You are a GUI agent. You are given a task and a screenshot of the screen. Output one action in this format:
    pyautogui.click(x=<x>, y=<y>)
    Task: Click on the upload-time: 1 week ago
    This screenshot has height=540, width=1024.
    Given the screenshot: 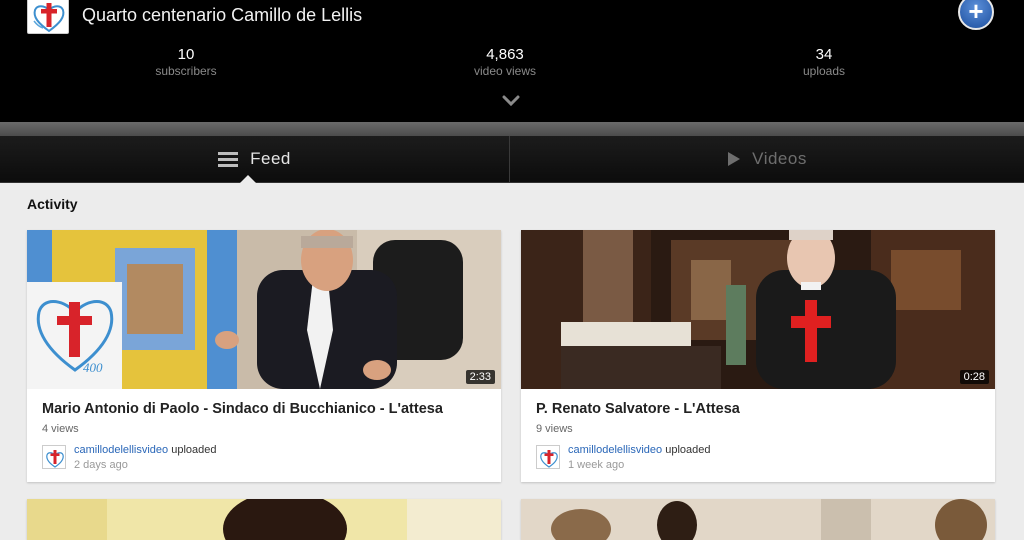 What is the action you would take?
    pyautogui.click(x=596, y=465)
    